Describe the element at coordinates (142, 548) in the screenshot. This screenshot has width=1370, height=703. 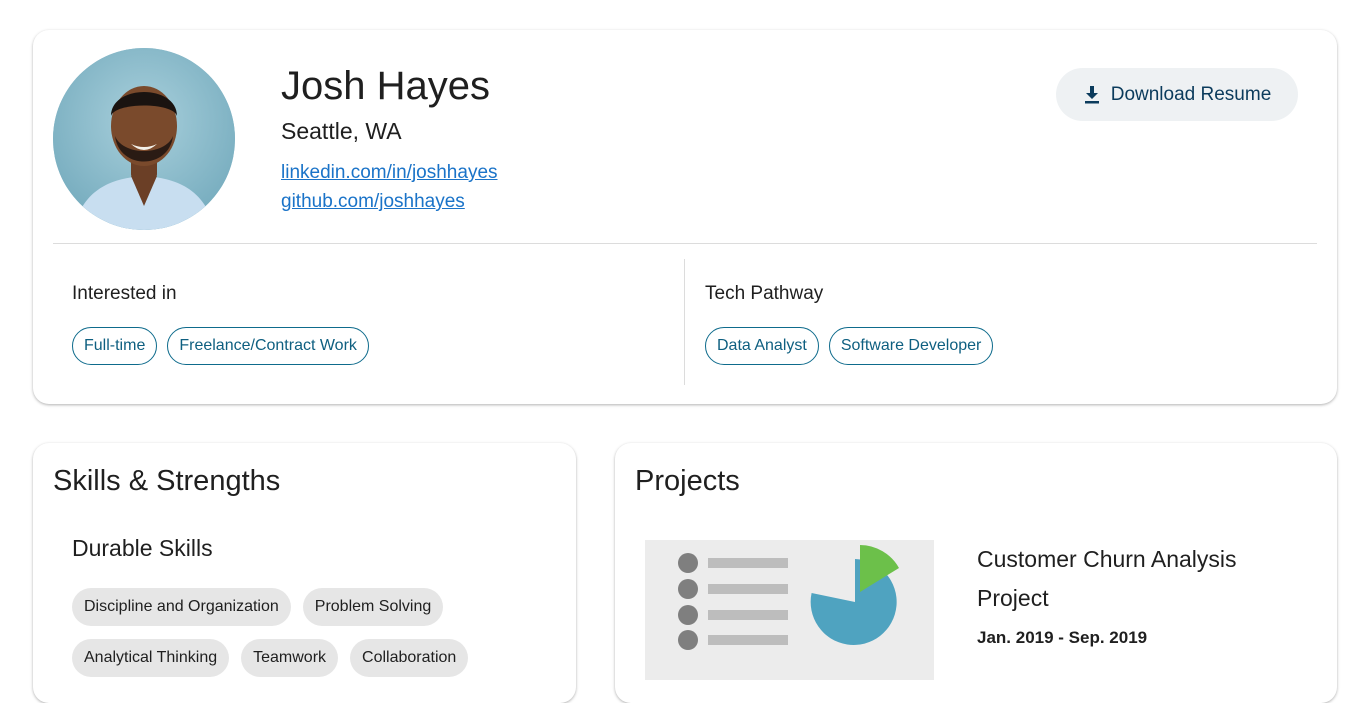
I see `durable-skills-heading: Durable Skills` at that location.